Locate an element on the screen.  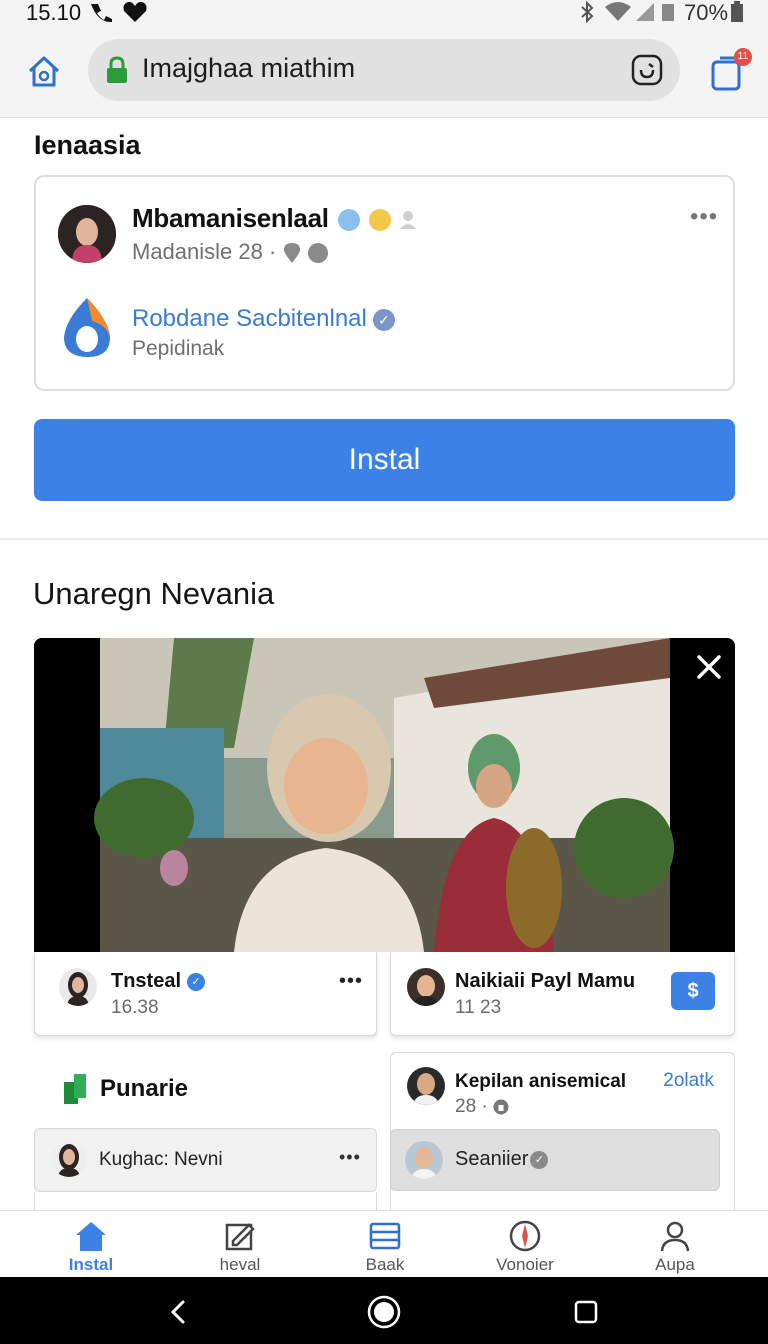
nav-item-vonoier: Vonoier is located at coordinates (525, 1248).